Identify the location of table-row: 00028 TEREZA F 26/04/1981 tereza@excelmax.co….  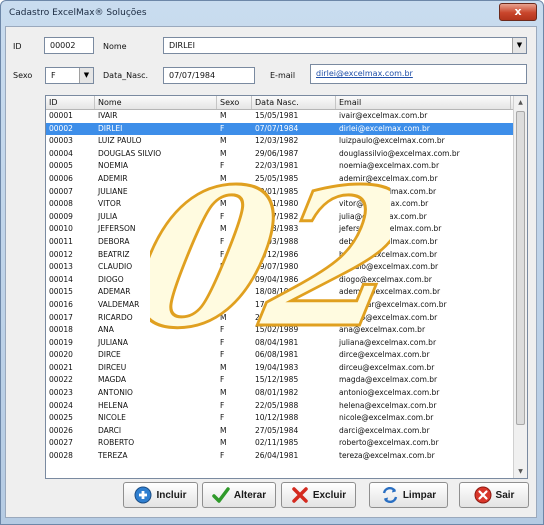
(286, 456).